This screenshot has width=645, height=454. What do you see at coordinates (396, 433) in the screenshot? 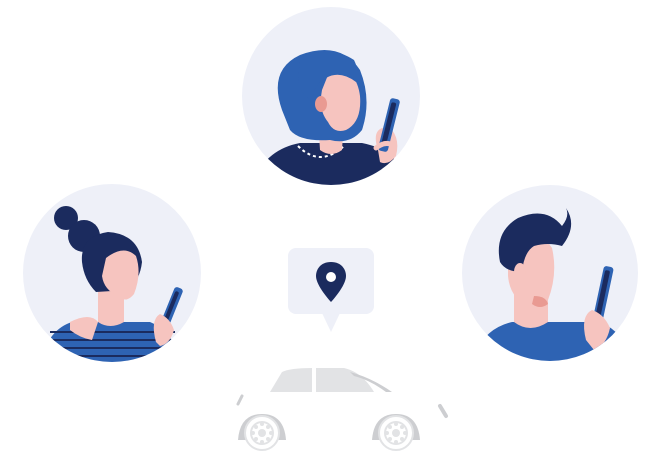
I see `car-wheel-rear` at bounding box center [396, 433].